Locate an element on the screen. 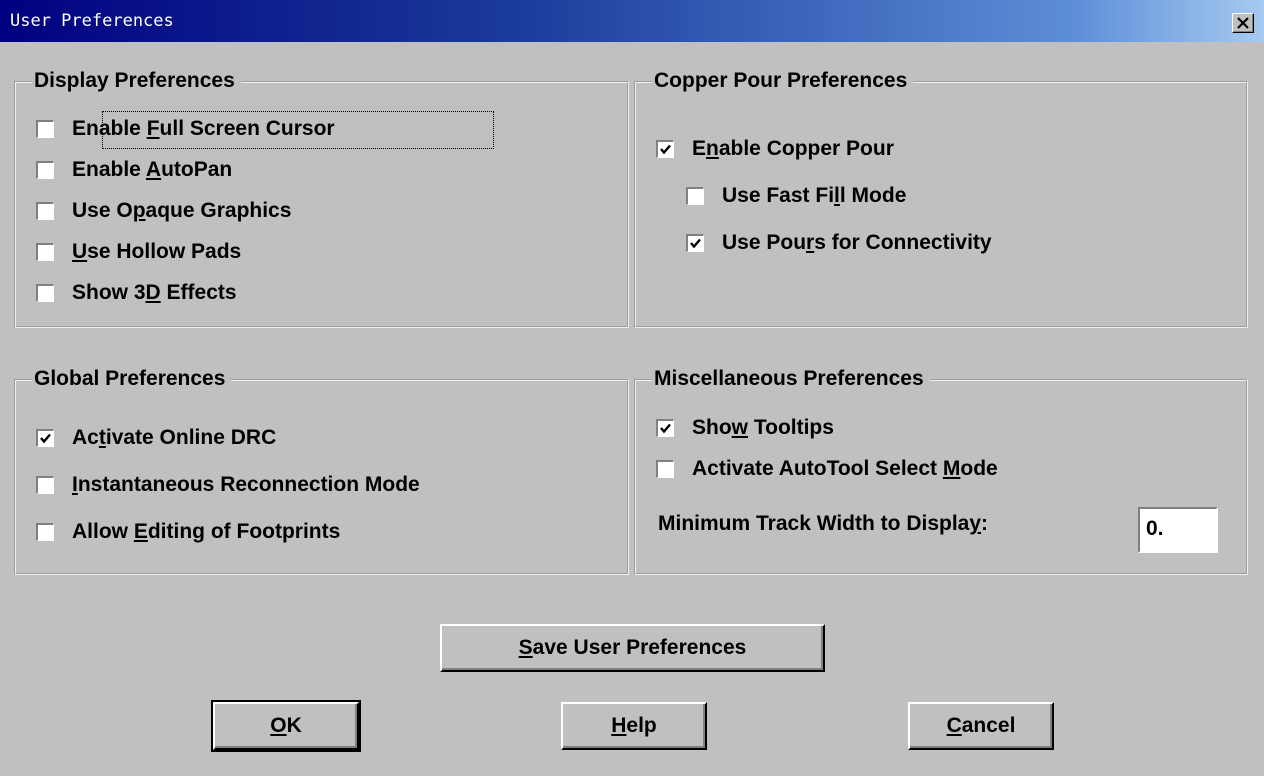  checkbox-label: Instantaneous Reconnection Mode is located at coordinates (246, 484).